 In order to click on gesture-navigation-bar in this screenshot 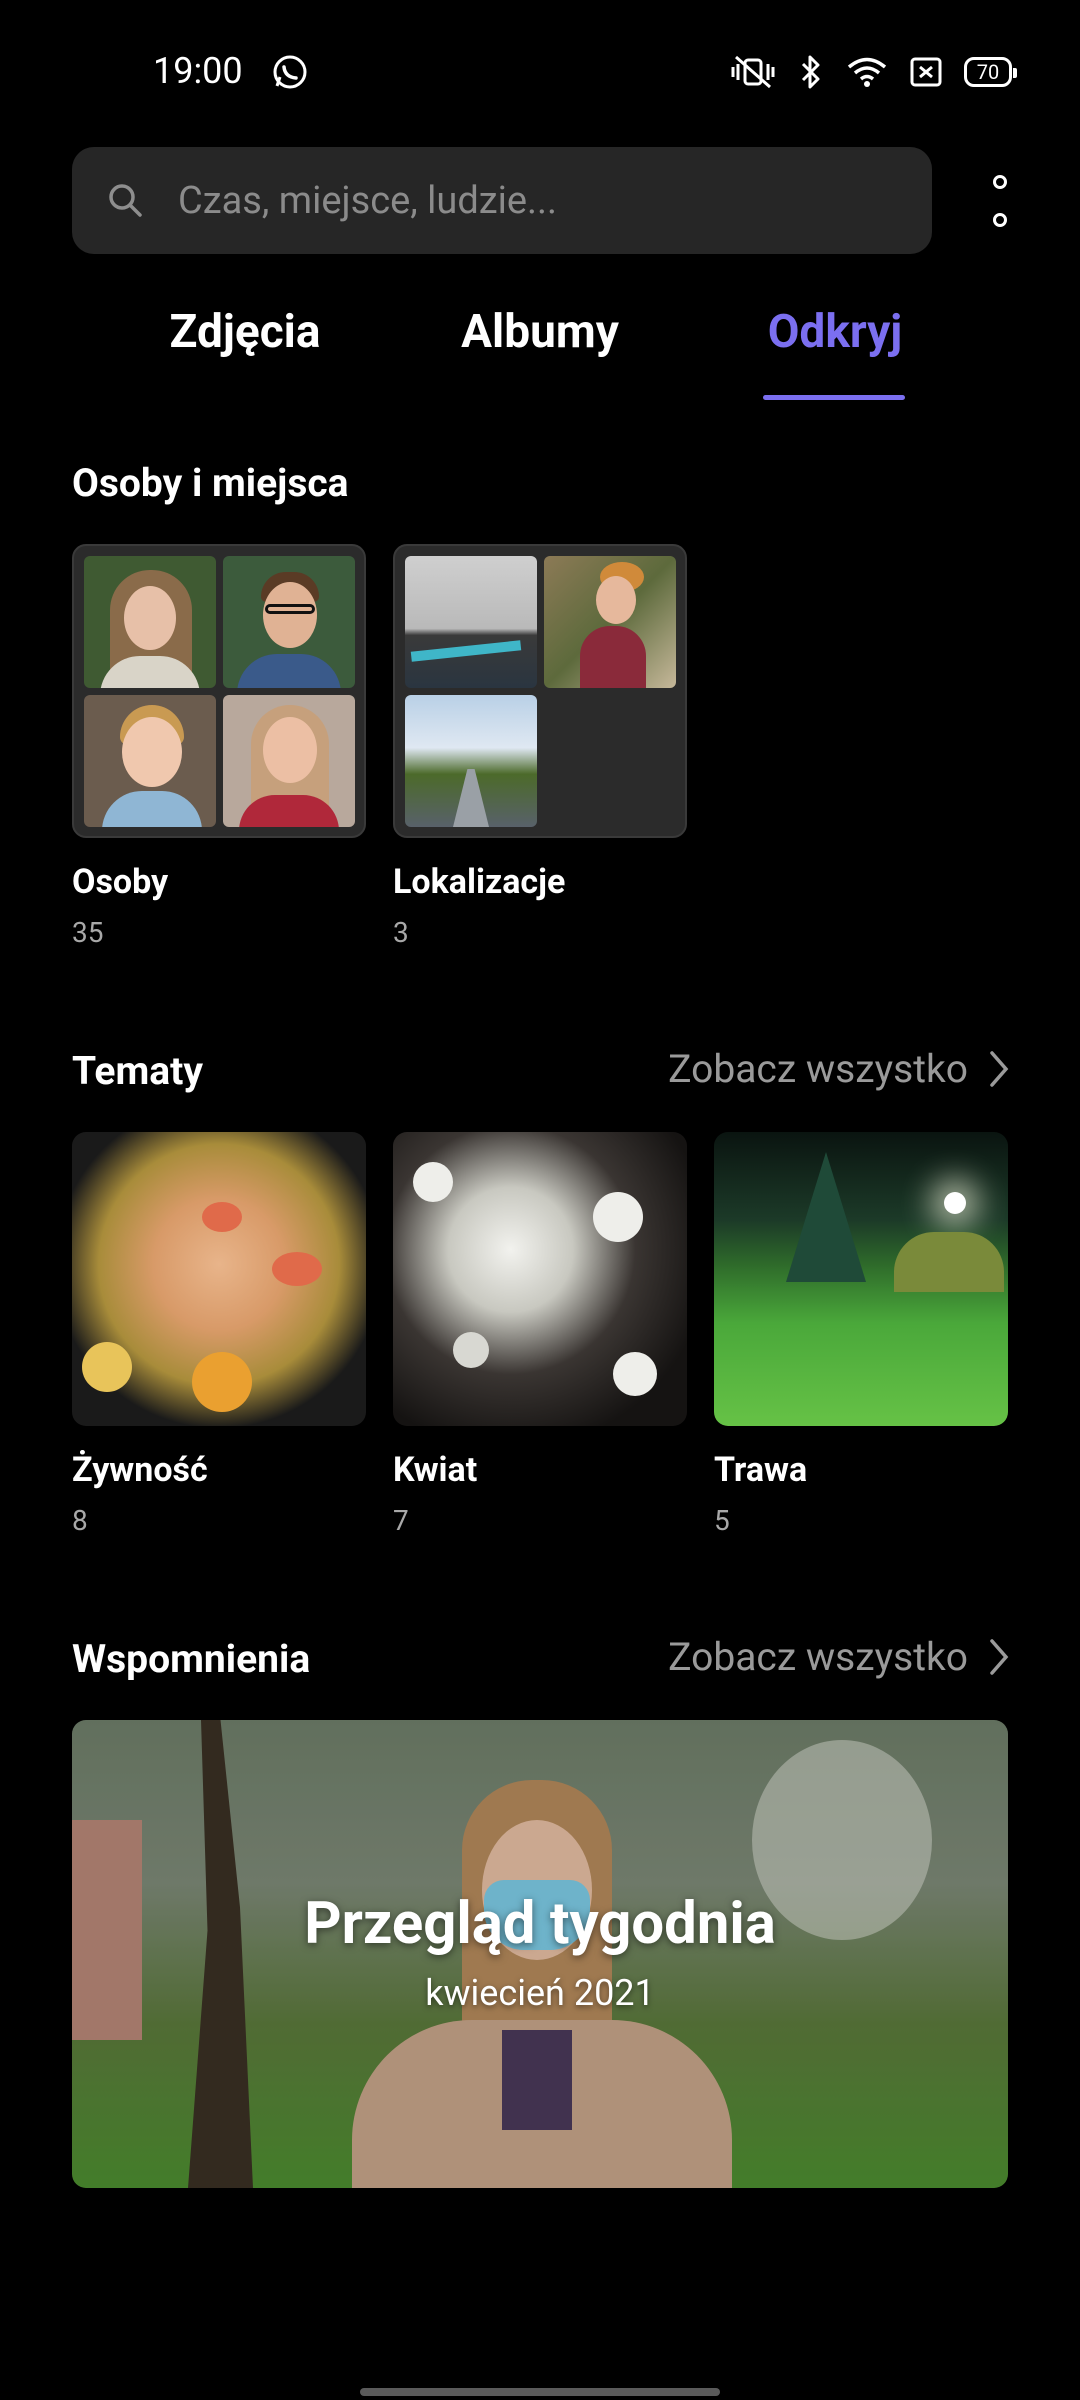, I will do `click(540, 2392)`.